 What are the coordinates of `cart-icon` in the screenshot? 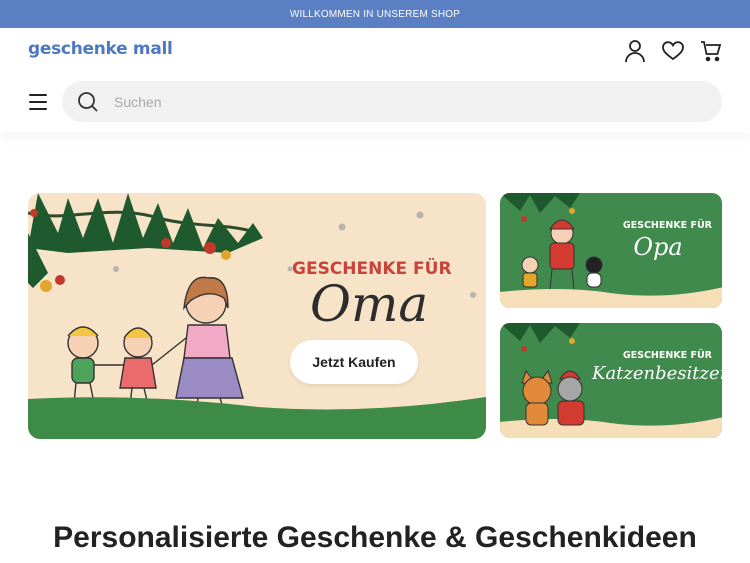 It's located at (711, 51).